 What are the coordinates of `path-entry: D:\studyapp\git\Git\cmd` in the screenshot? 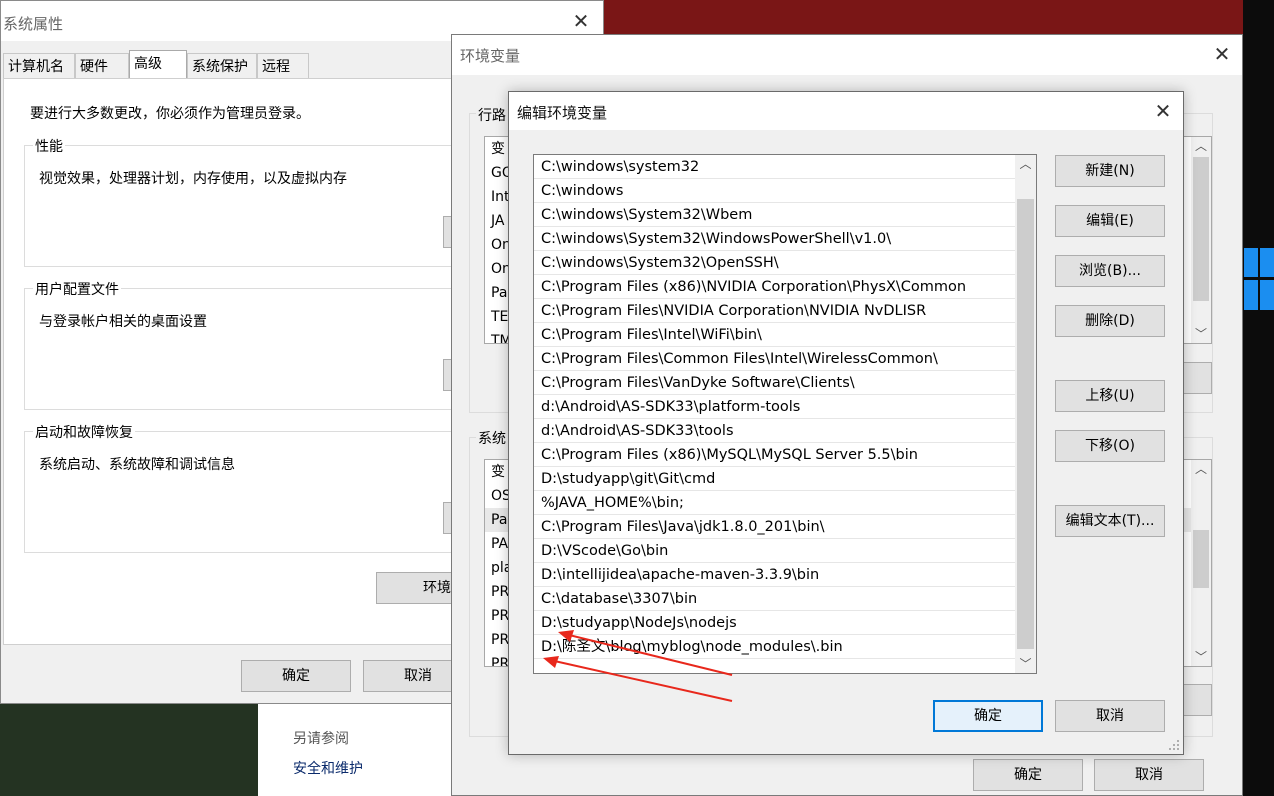 It's located at (775, 479).